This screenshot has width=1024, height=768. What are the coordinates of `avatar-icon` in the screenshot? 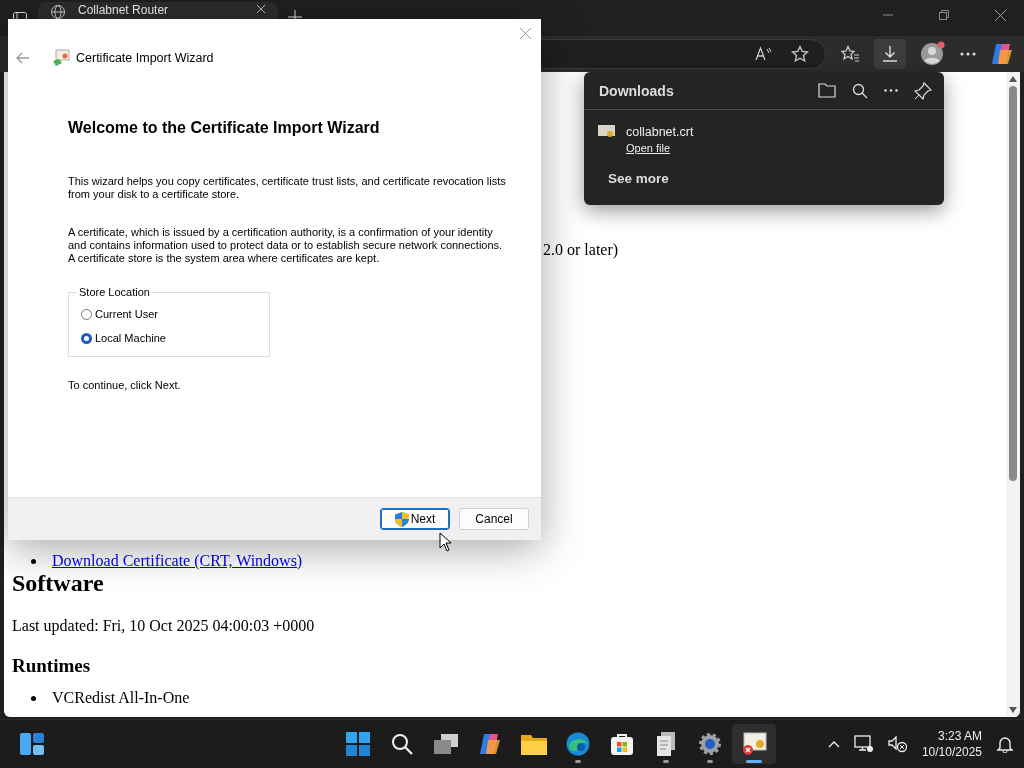 It's located at (933, 54).